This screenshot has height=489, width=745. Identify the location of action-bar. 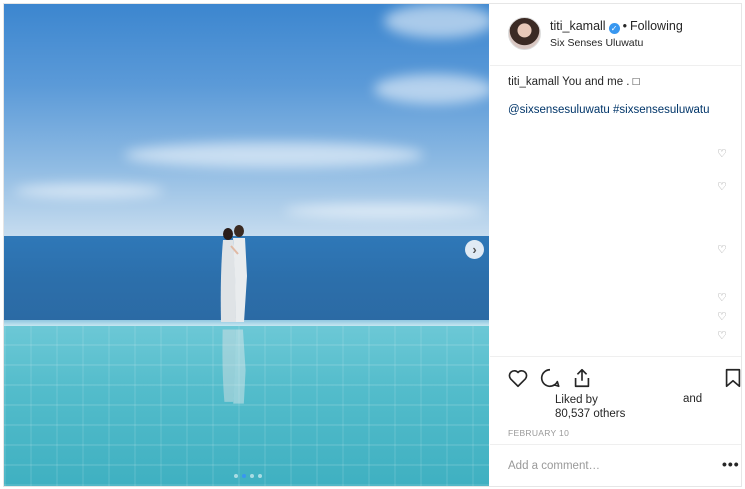
(615, 376).